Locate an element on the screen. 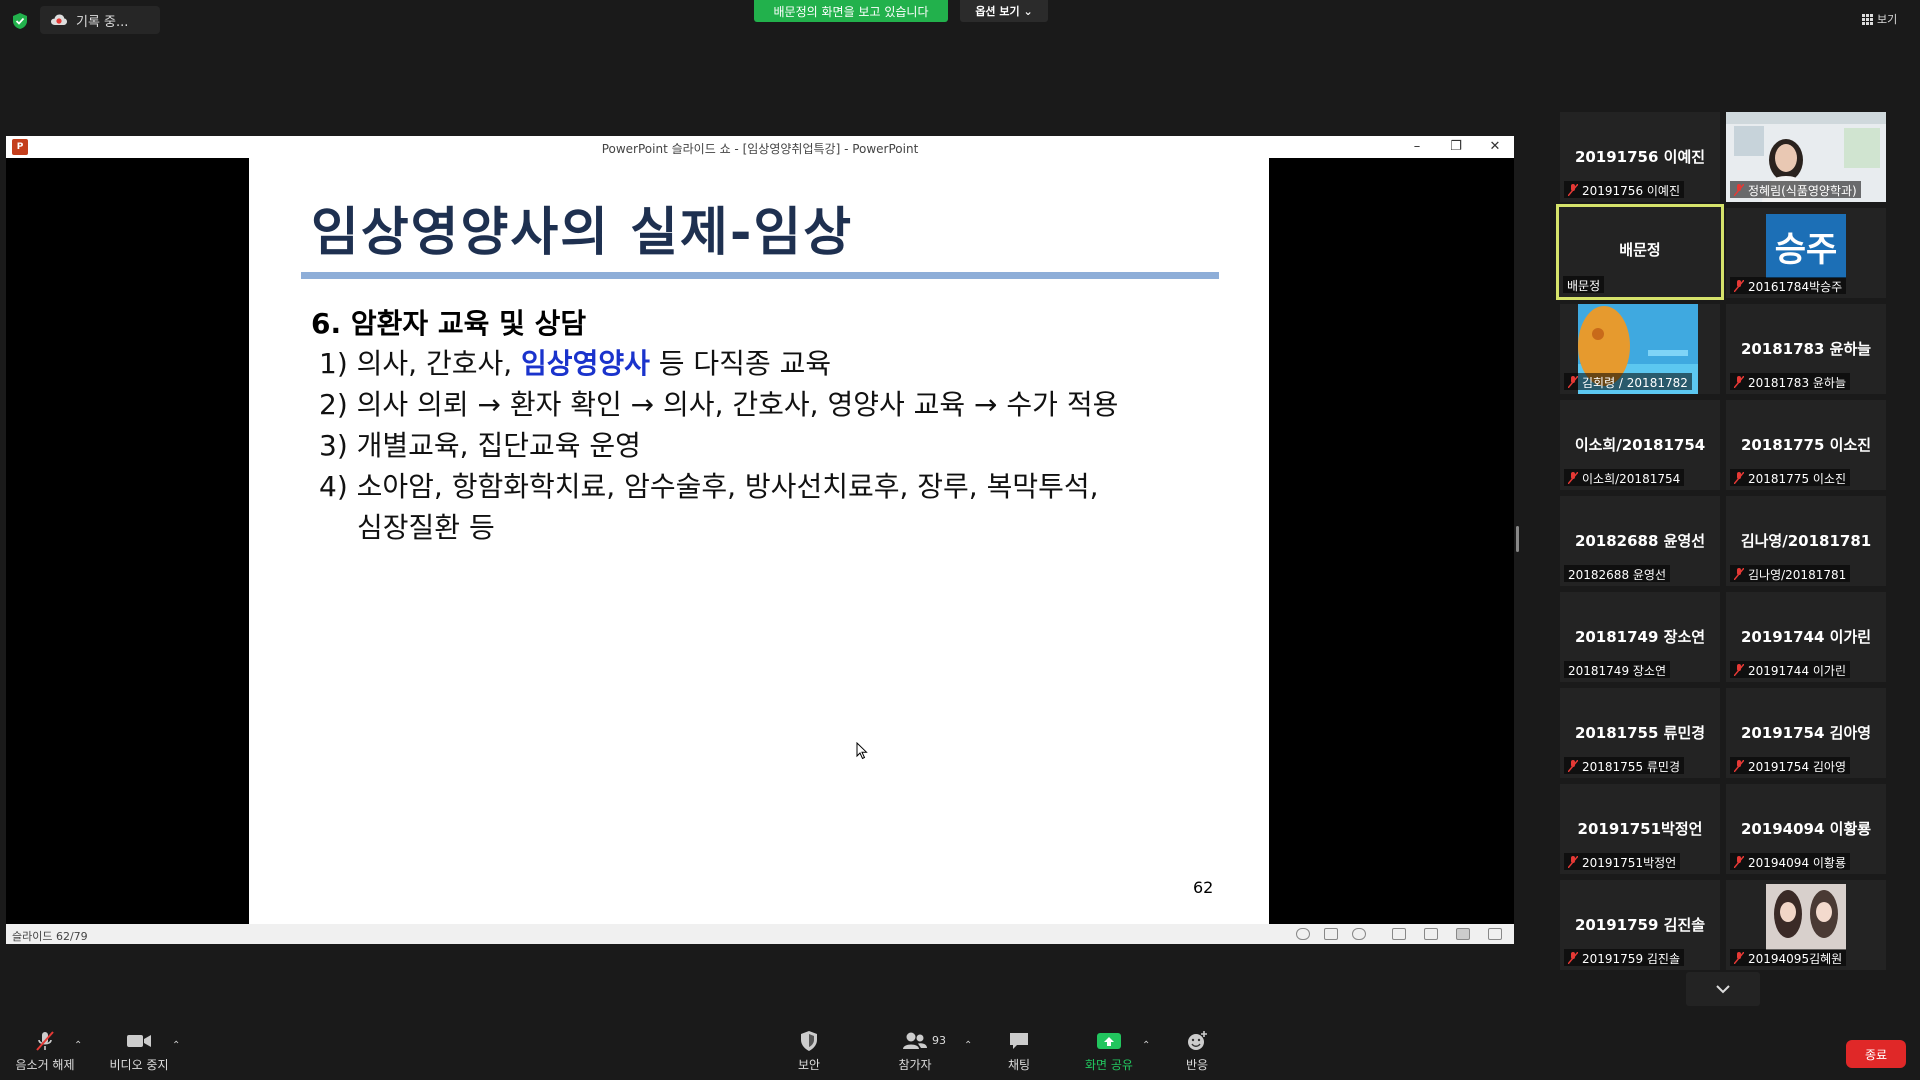  reading-view-icon is located at coordinates (1463, 934).